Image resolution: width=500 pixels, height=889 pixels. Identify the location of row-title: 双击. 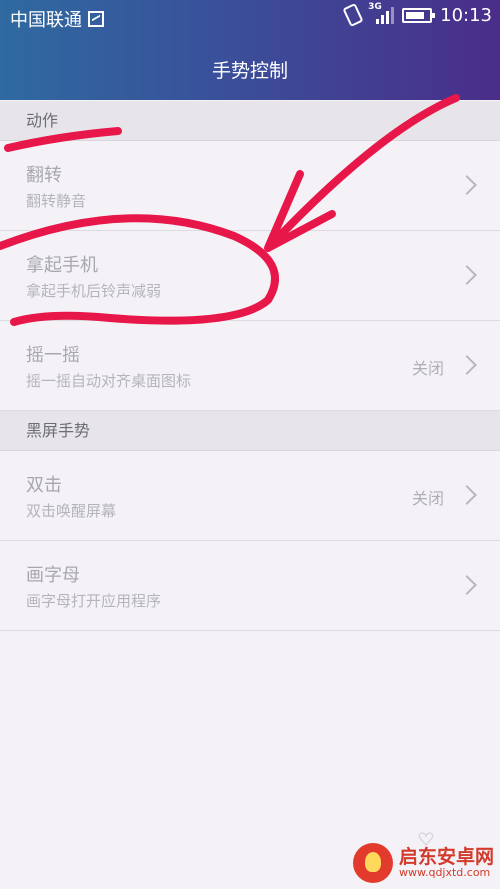
(44, 485).